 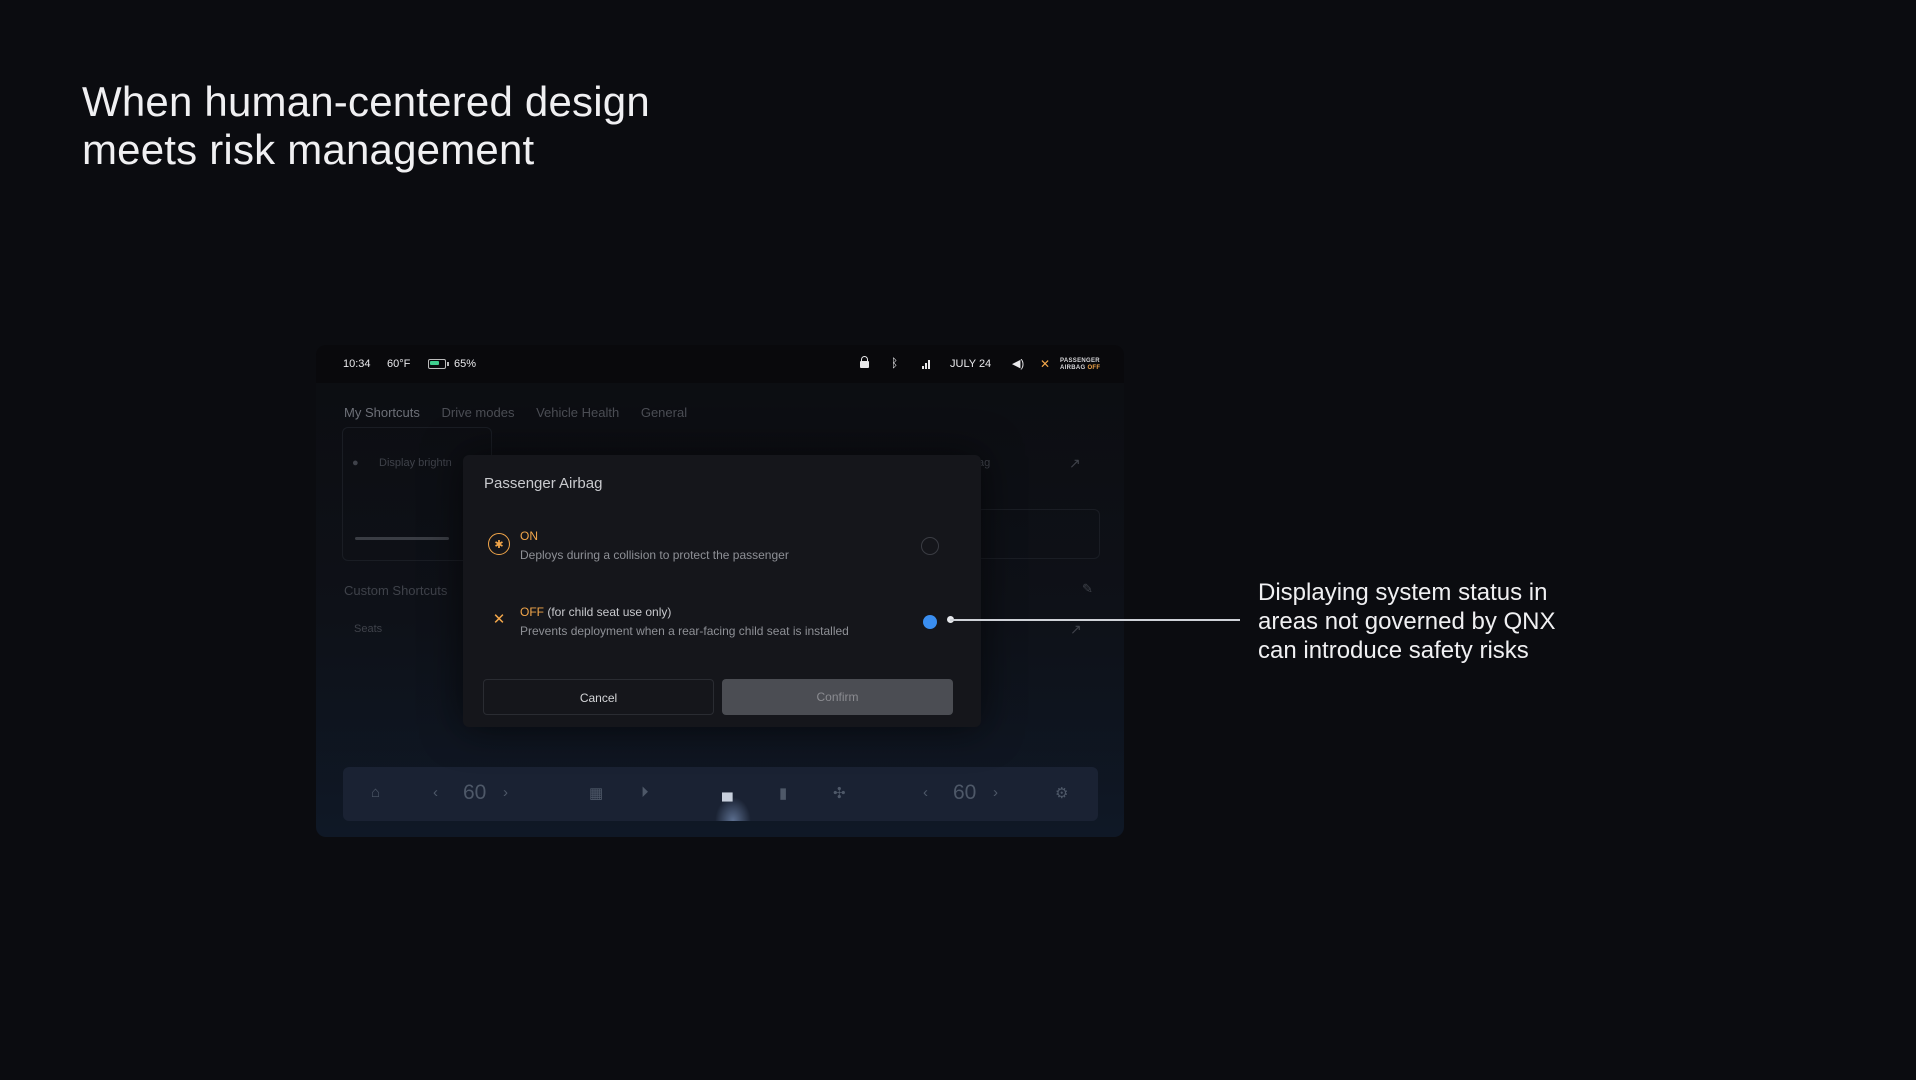 I want to click on settings-gear-icon: ⚙, so click(x=1061, y=793).